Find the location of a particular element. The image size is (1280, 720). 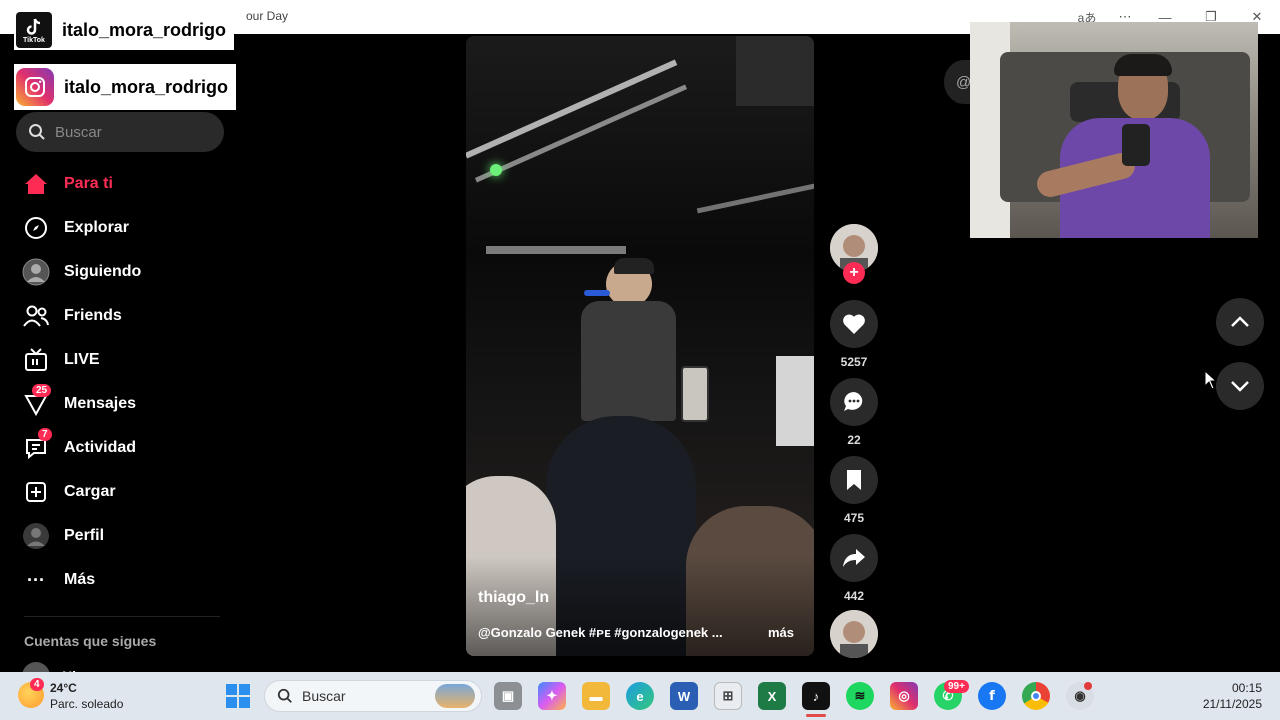

share-button is located at coordinates (854, 558).